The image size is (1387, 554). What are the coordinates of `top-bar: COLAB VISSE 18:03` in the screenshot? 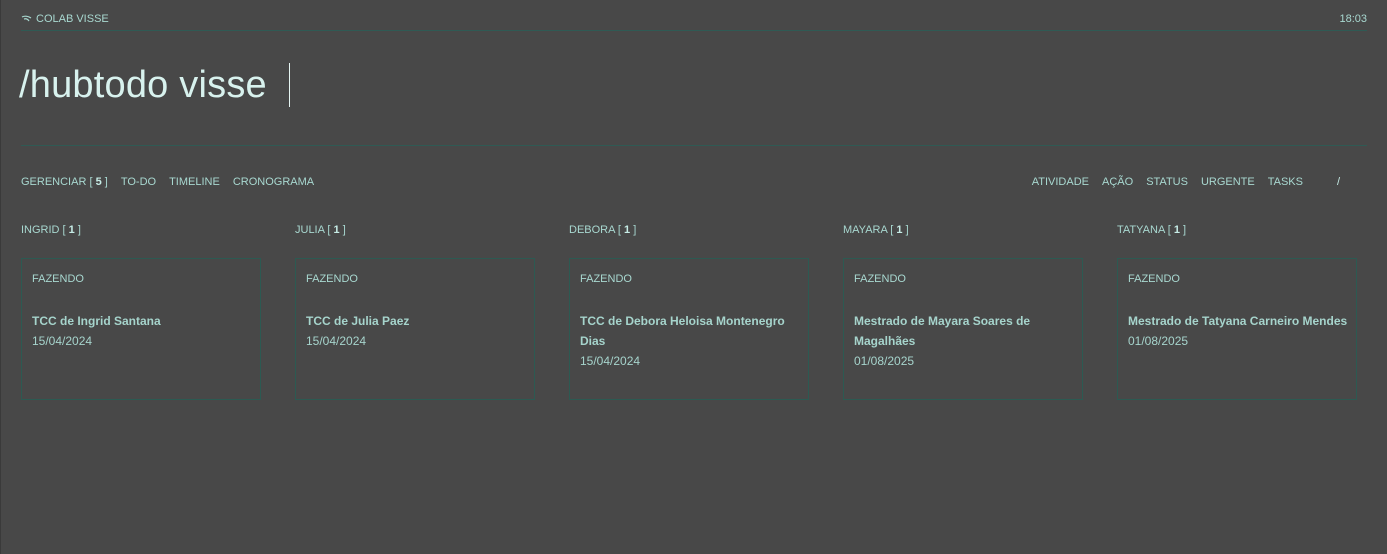 It's located at (694, 21).